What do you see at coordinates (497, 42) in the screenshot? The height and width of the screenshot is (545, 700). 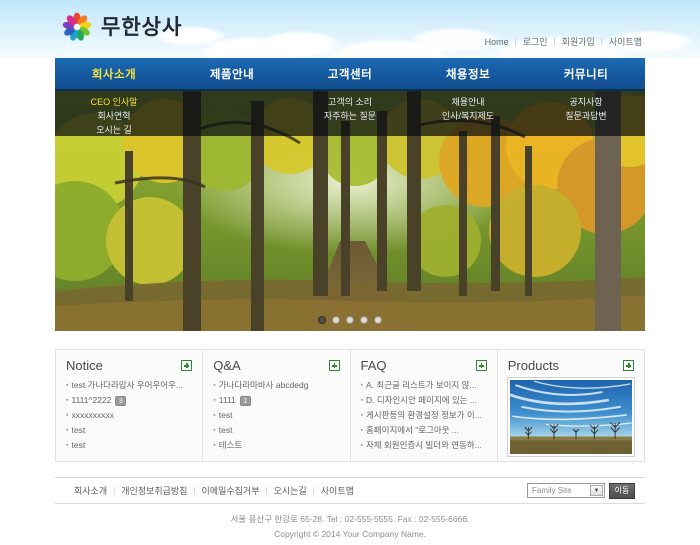 I see `top-link-home: Home` at bounding box center [497, 42].